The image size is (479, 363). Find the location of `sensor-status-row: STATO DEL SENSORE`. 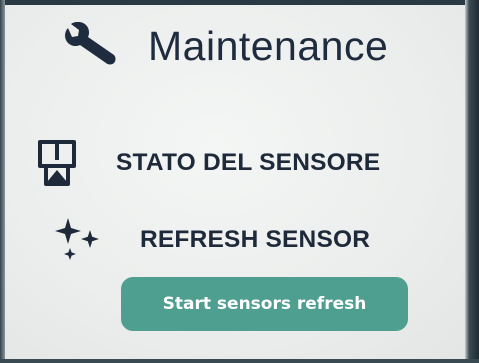

sensor-status-row: STATO DEL SENSORE is located at coordinates (207, 163).